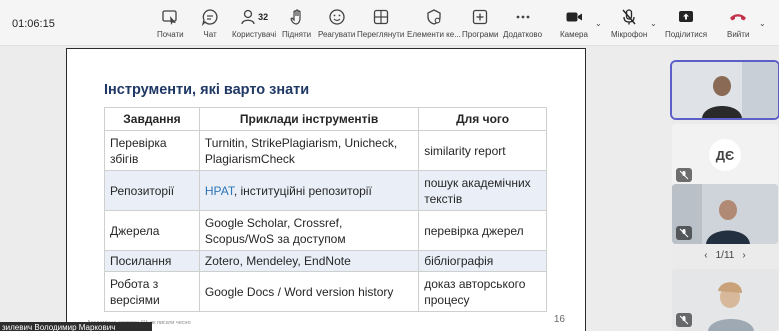 This screenshot has width=779, height=331. I want to click on camera-button: Камера, so click(574, 23).